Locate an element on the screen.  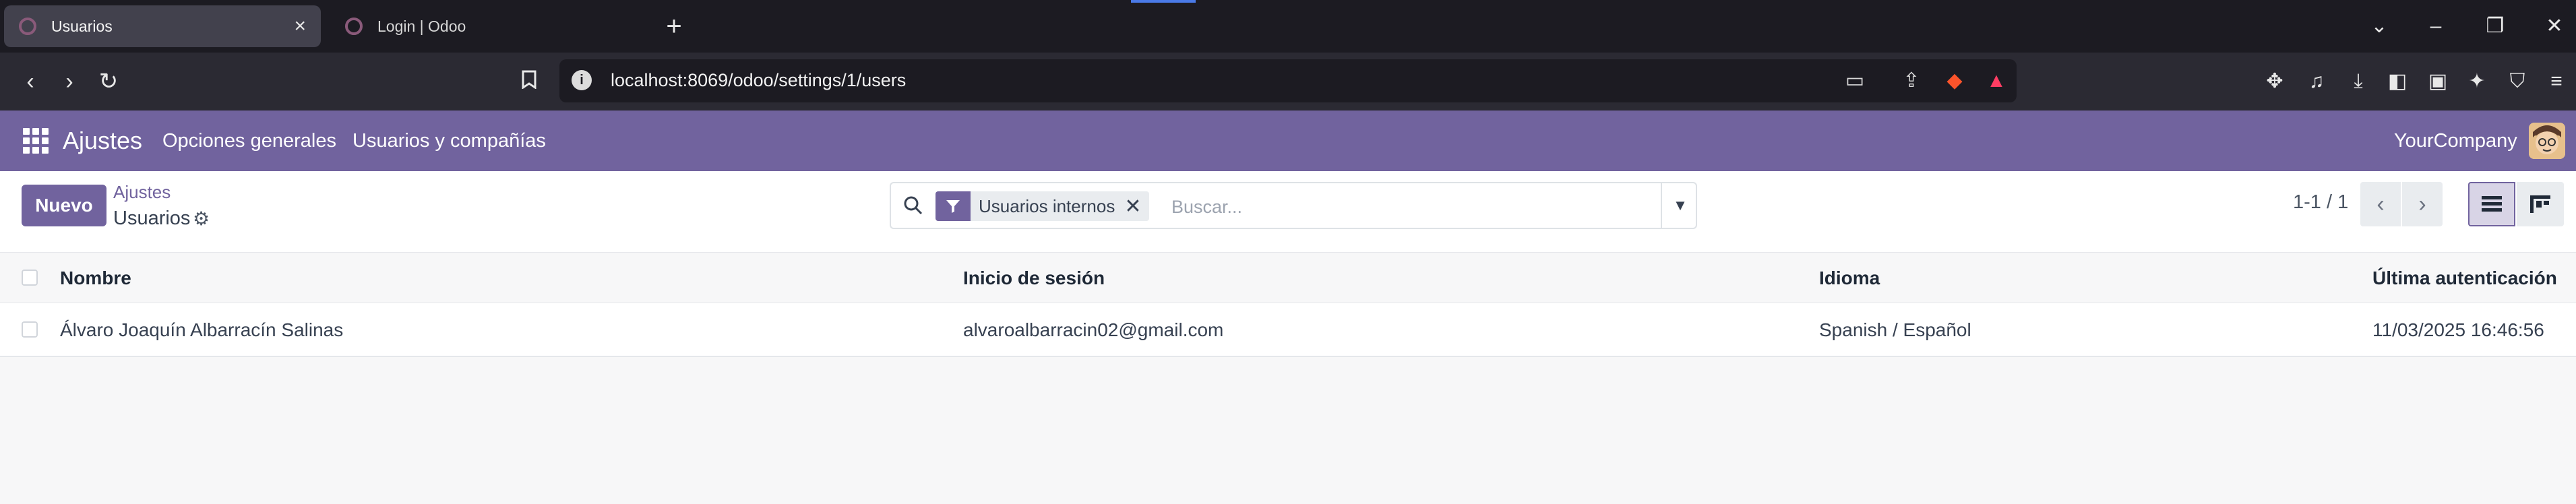
tab-title: Usuarios is located at coordinates (82, 26).